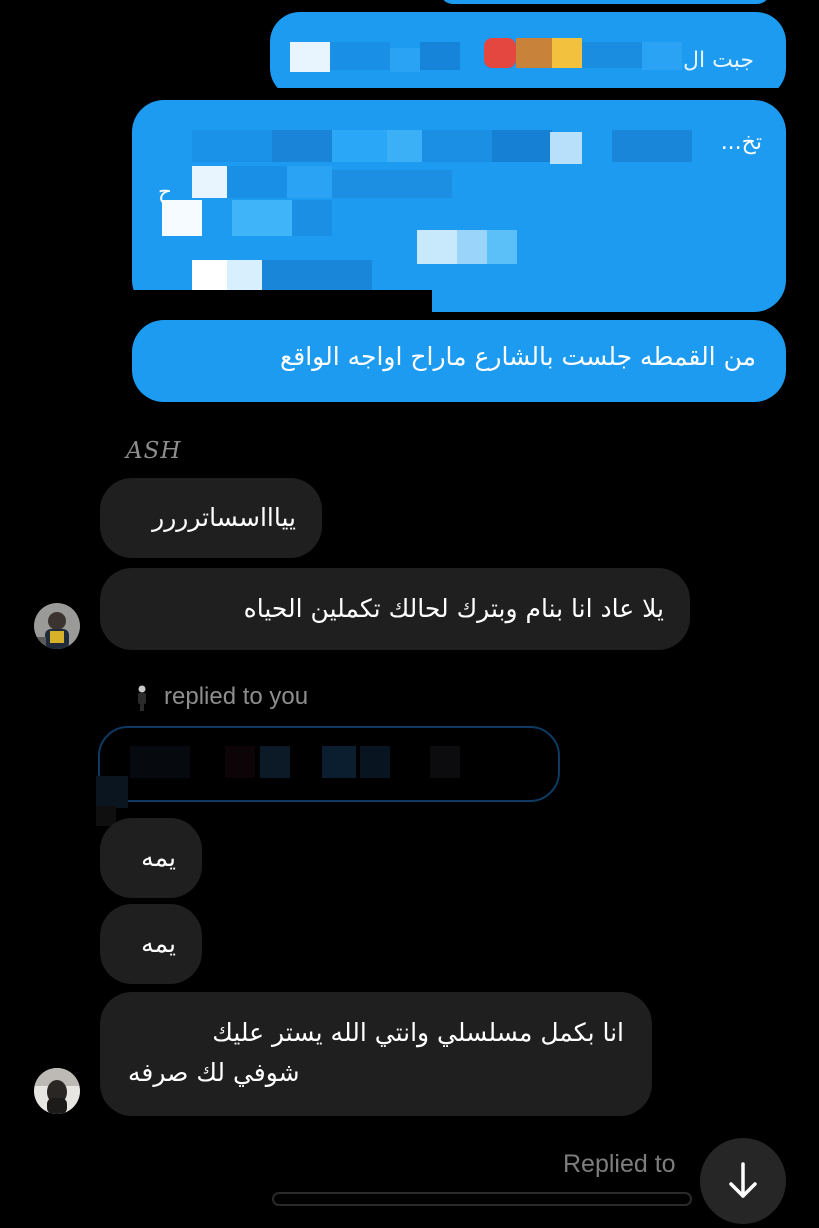 Image resolution: width=819 pixels, height=1228 pixels. Describe the element at coordinates (619, 1164) in the screenshot. I see `replied-to-label: Replied to` at that location.